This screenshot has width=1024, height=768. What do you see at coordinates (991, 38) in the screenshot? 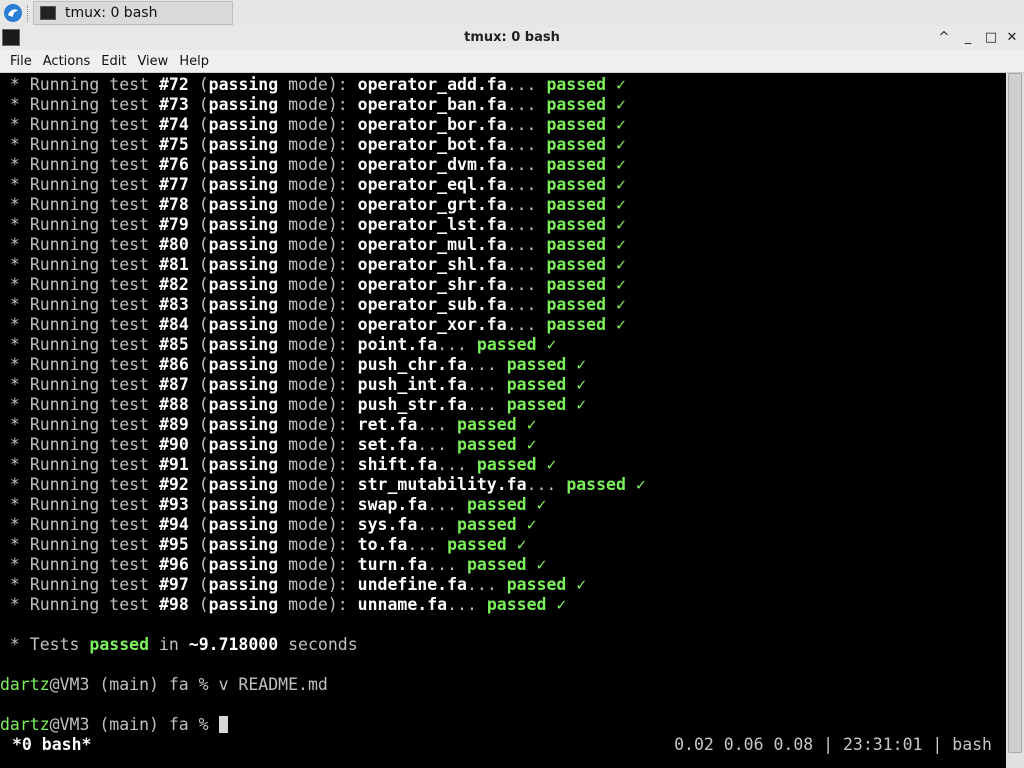
I see `restore-icon: □` at bounding box center [991, 38].